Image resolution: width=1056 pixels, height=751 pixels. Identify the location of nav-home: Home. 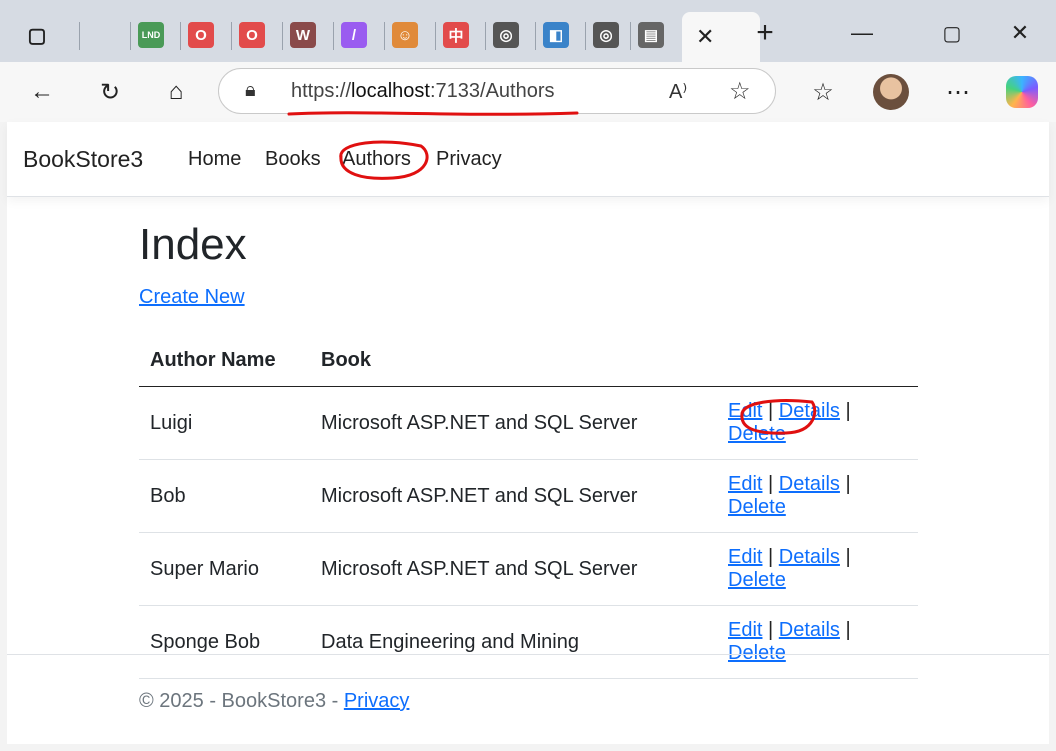
(214, 159).